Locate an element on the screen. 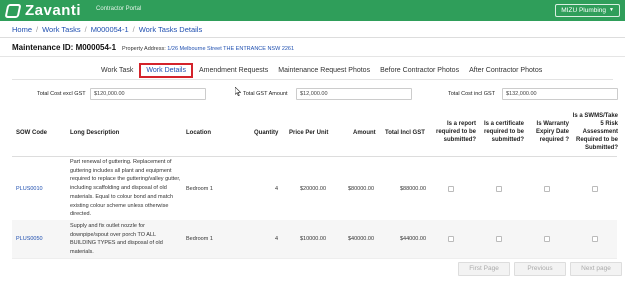 The height and width of the screenshot is (281, 625). breadcrumb-home: Home is located at coordinates (22, 29).